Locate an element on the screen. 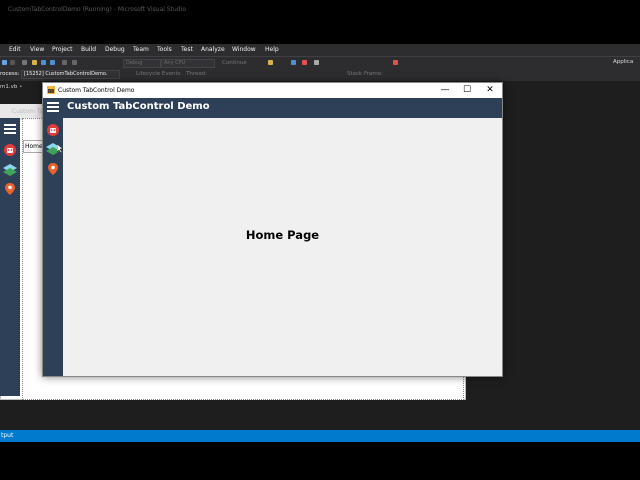 This screenshot has height=480, width=640. process-label: rocess: is located at coordinates (10, 74).